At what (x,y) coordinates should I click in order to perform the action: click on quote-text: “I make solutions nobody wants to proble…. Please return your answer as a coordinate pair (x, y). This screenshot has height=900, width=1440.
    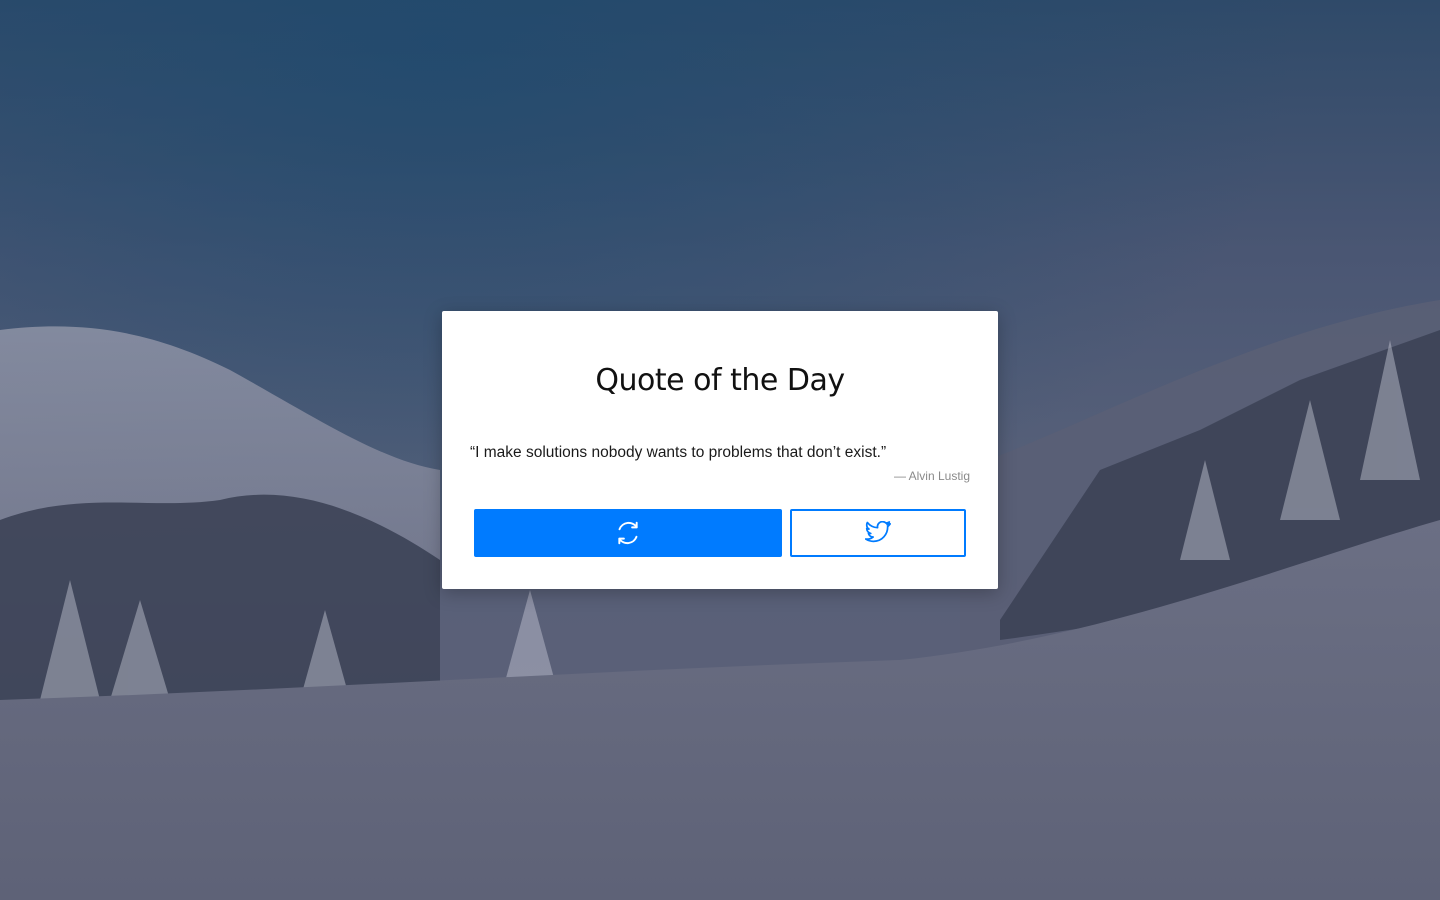
    Looking at the image, I should click on (678, 452).